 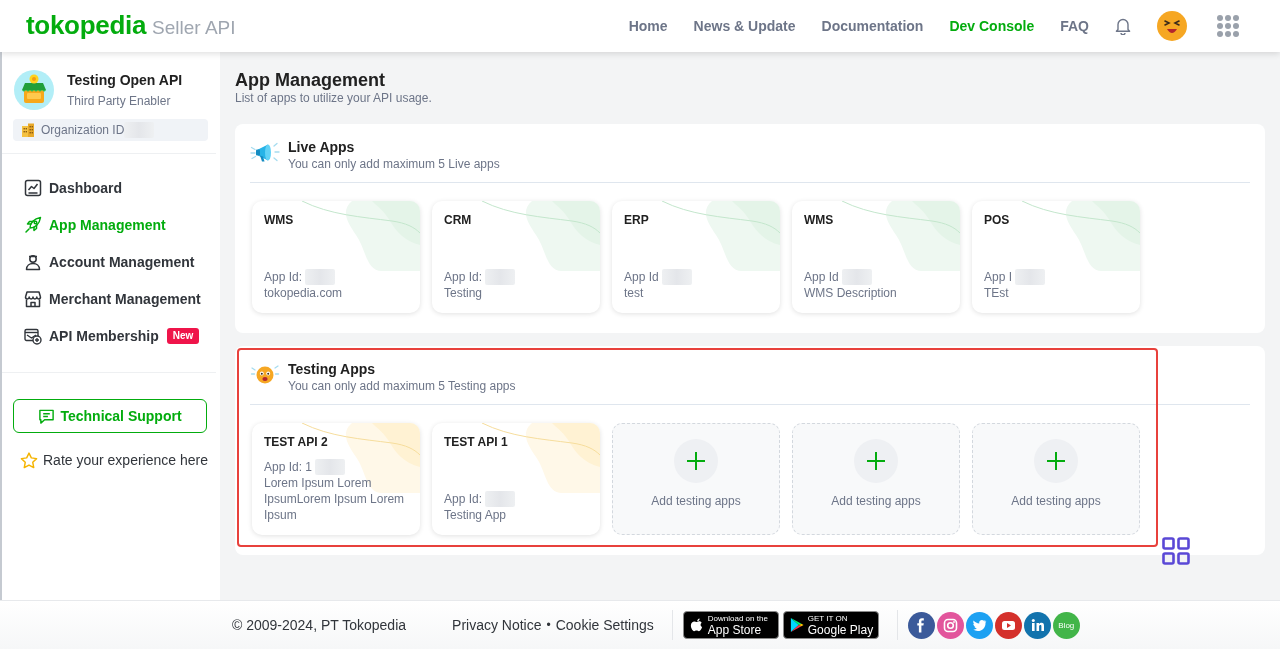 I want to click on app-name: POS, so click(x=997, y=220).